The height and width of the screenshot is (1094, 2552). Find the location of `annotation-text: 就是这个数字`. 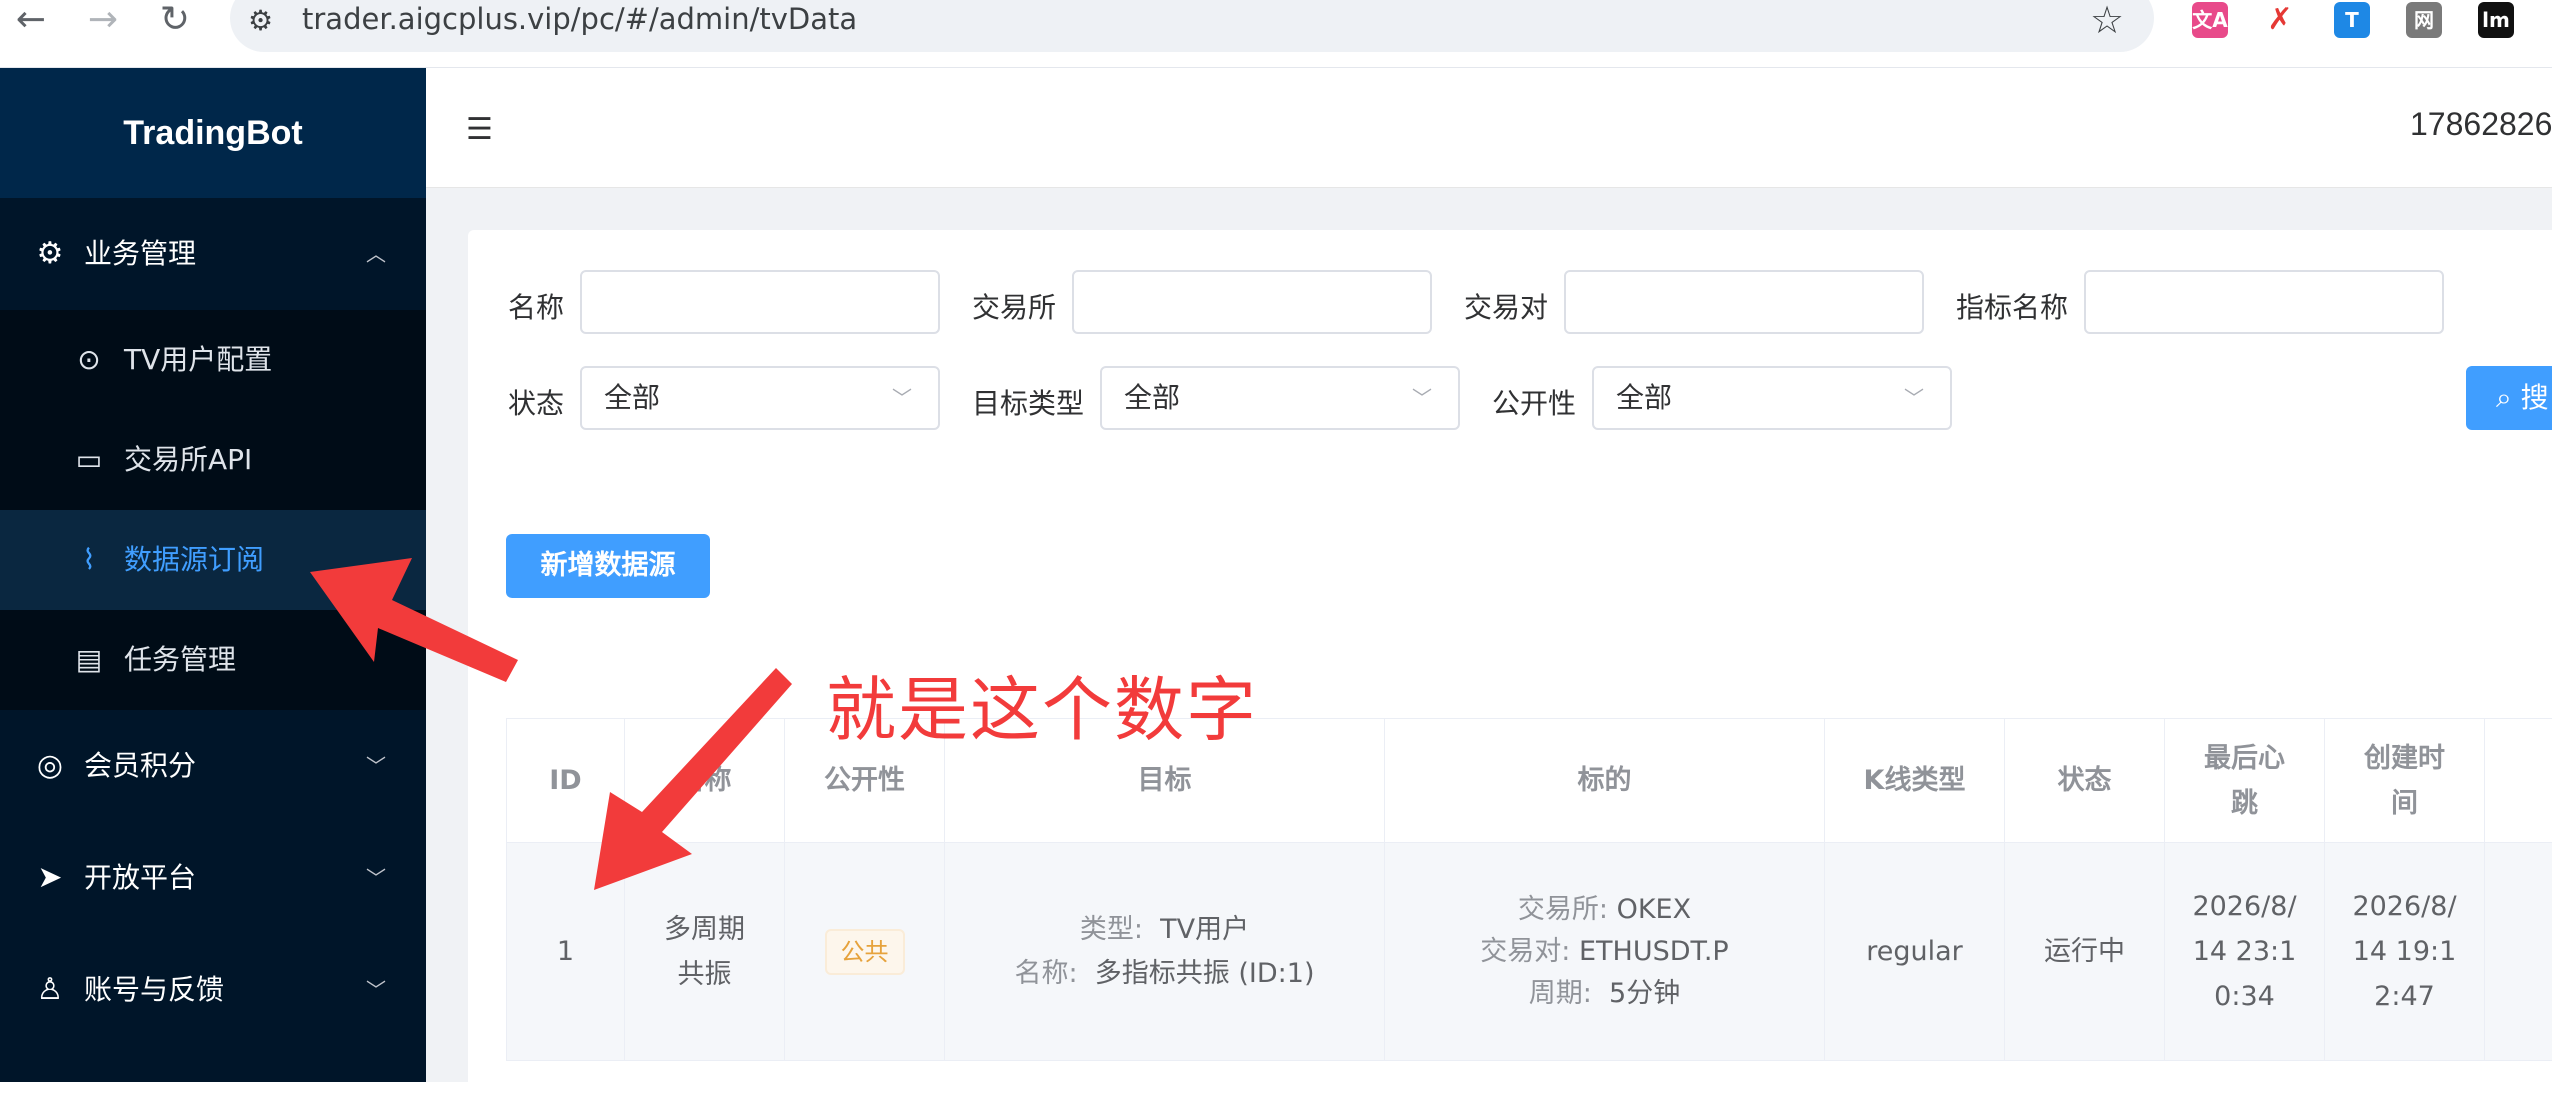

annotation-text: 就是这个数字 is located at coordinates (1042, 704).